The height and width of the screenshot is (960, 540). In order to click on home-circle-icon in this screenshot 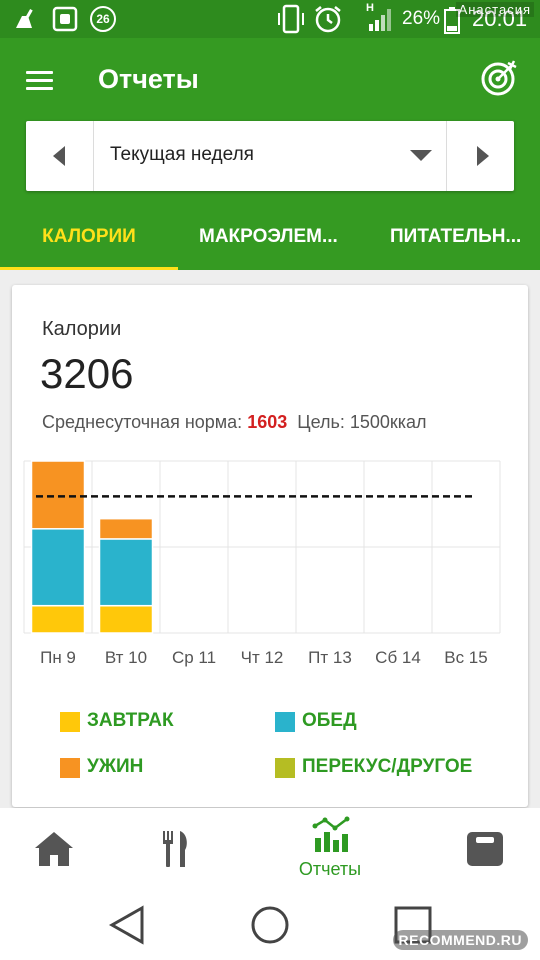, I will do `click(270, 925)`.